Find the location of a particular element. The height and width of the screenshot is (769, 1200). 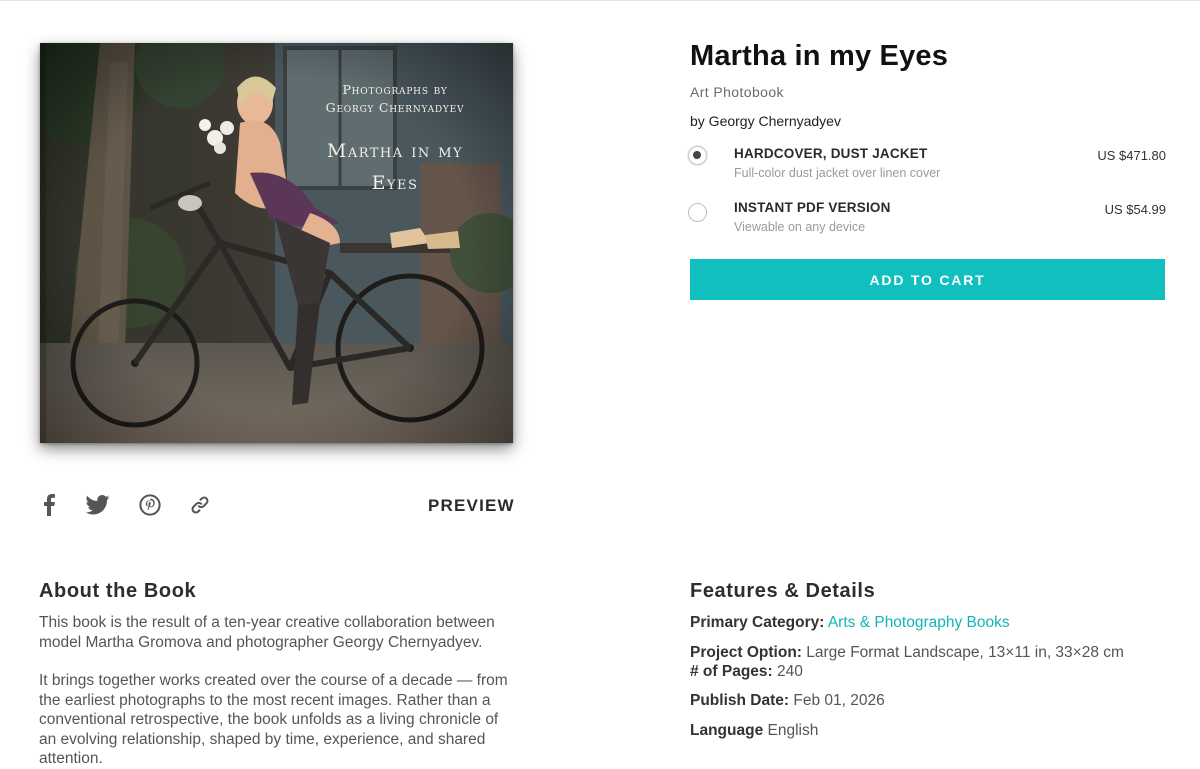

option-hardcover-name: HARDCOVER, DUST JACKET is located at coordinates (831, 153).